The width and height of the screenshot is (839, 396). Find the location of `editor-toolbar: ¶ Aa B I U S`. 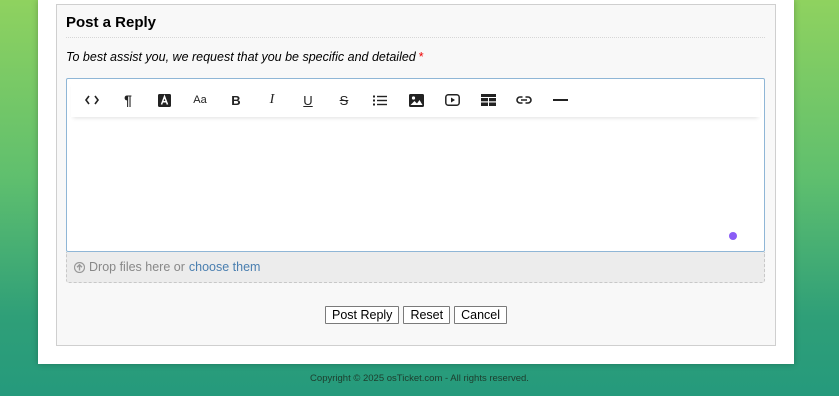

editor-toolbar: ¶ Aa B I U S is located at coordinates (415, 99).